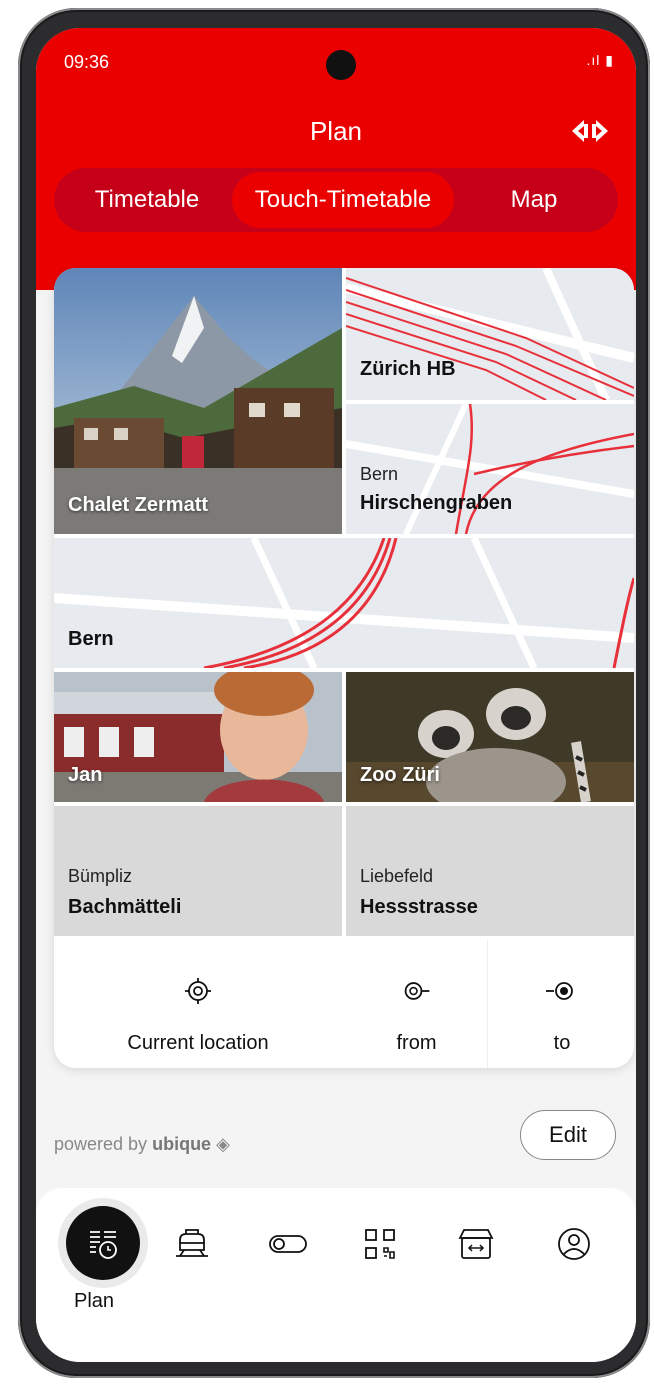  Describe the element at coordinates (223, 1144) in the screenshot. I see `ubique-logo-icon: ◈` at that location.